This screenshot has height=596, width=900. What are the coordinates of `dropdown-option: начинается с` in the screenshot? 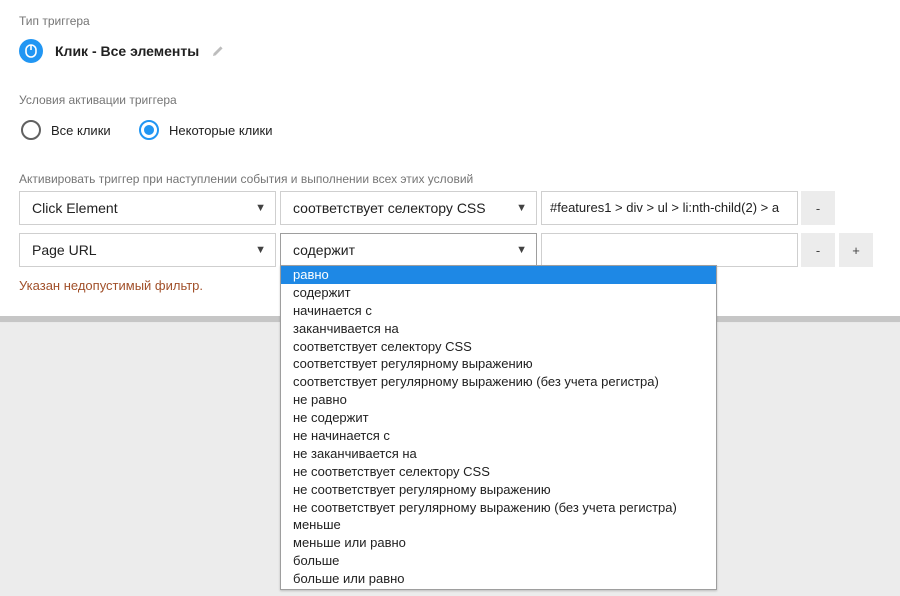 It's located at (498, 311).